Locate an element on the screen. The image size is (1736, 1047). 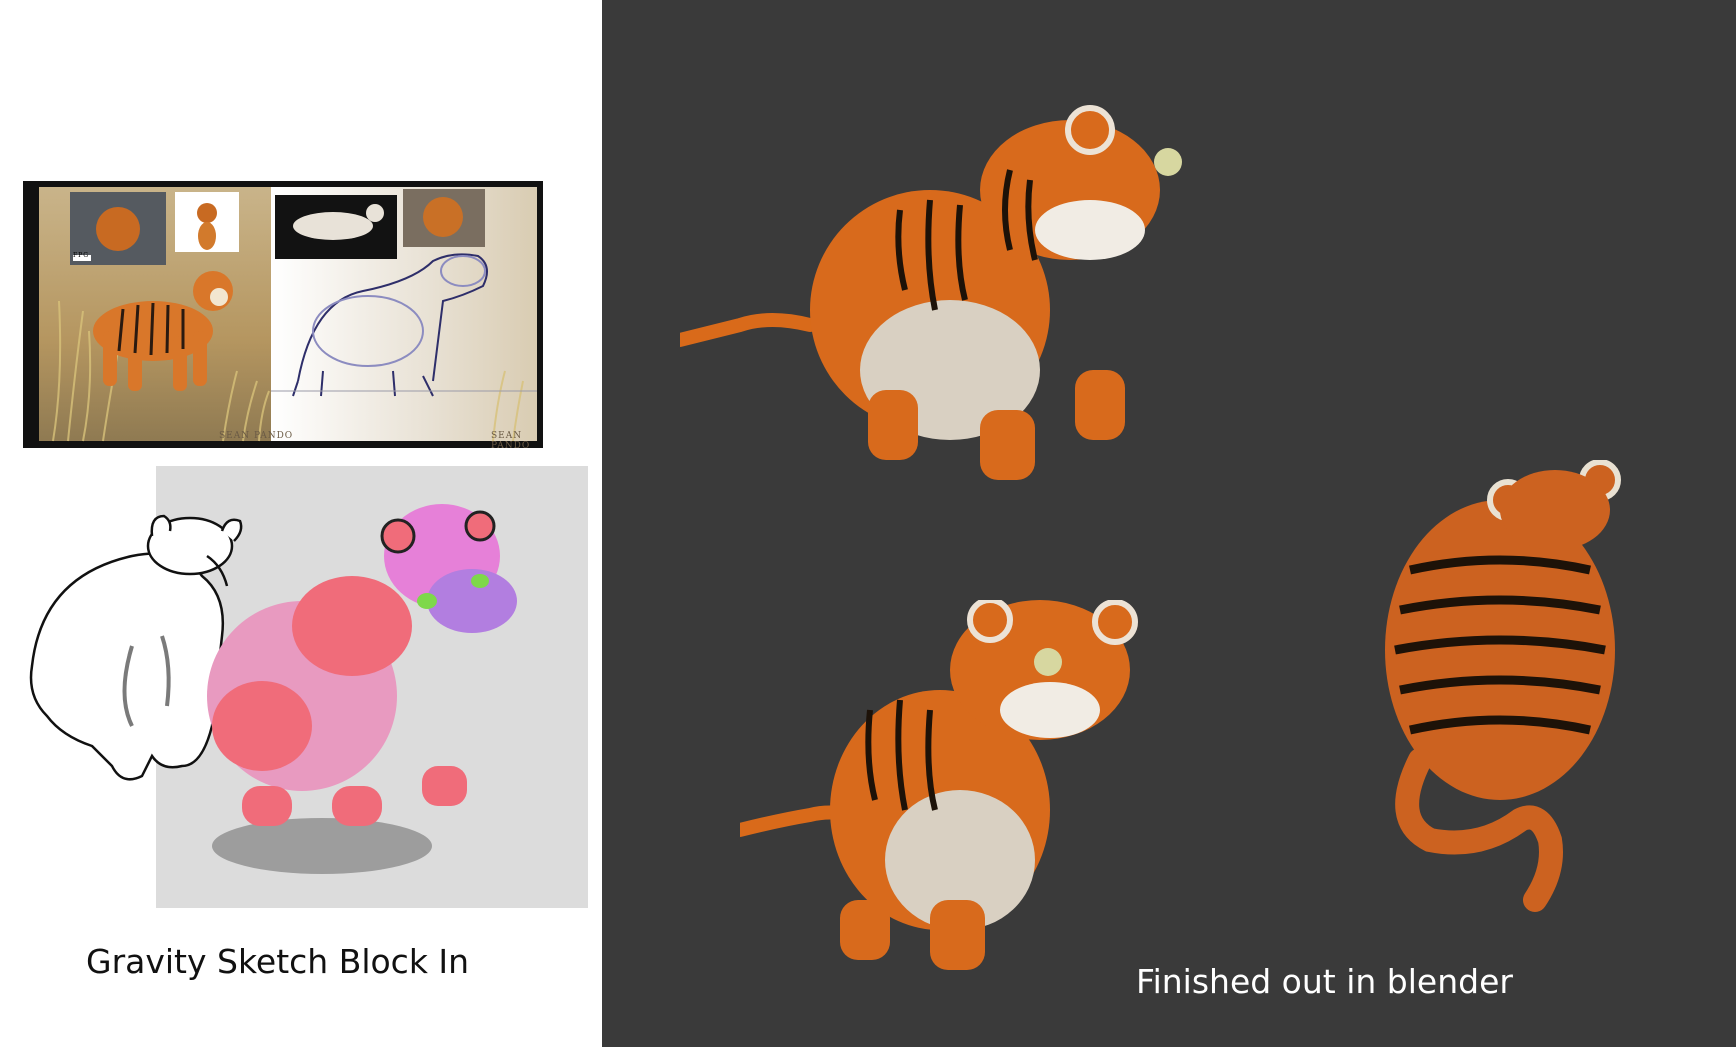
render-tiger-front is located at coordinates (950, 790).